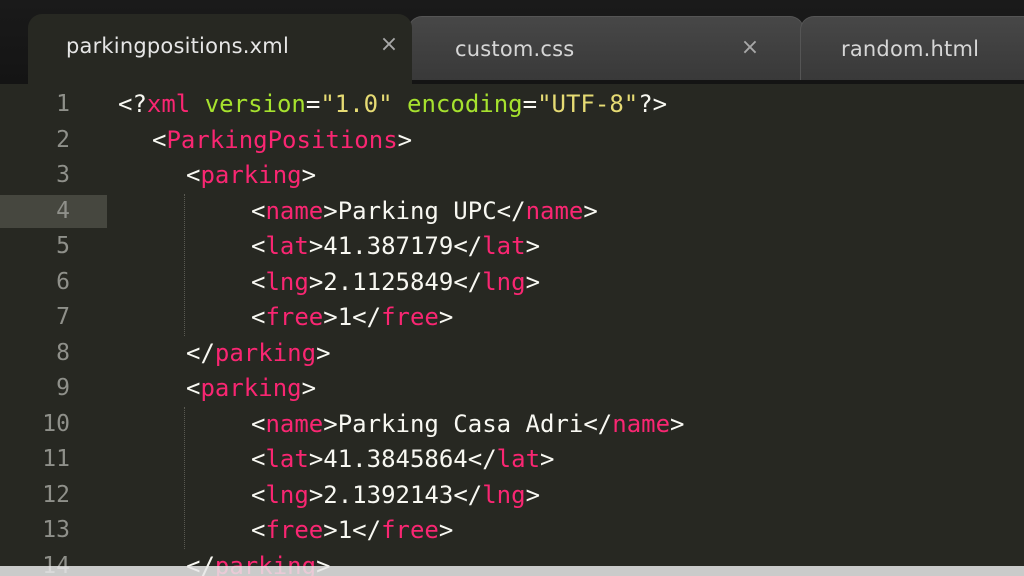 The width and height of the screenshot is (1024, 576). Describe the element at coordinates (606, 48) in the screenshot. I see `tab-custom-css: custom.css ×` at that location.